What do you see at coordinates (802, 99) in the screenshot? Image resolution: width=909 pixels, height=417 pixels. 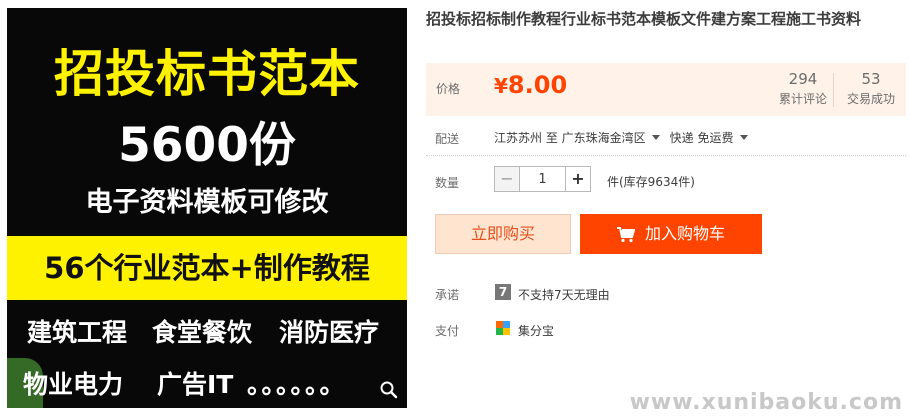 I see `reviews-label: 累计评论` at bounding box center [802, 99].